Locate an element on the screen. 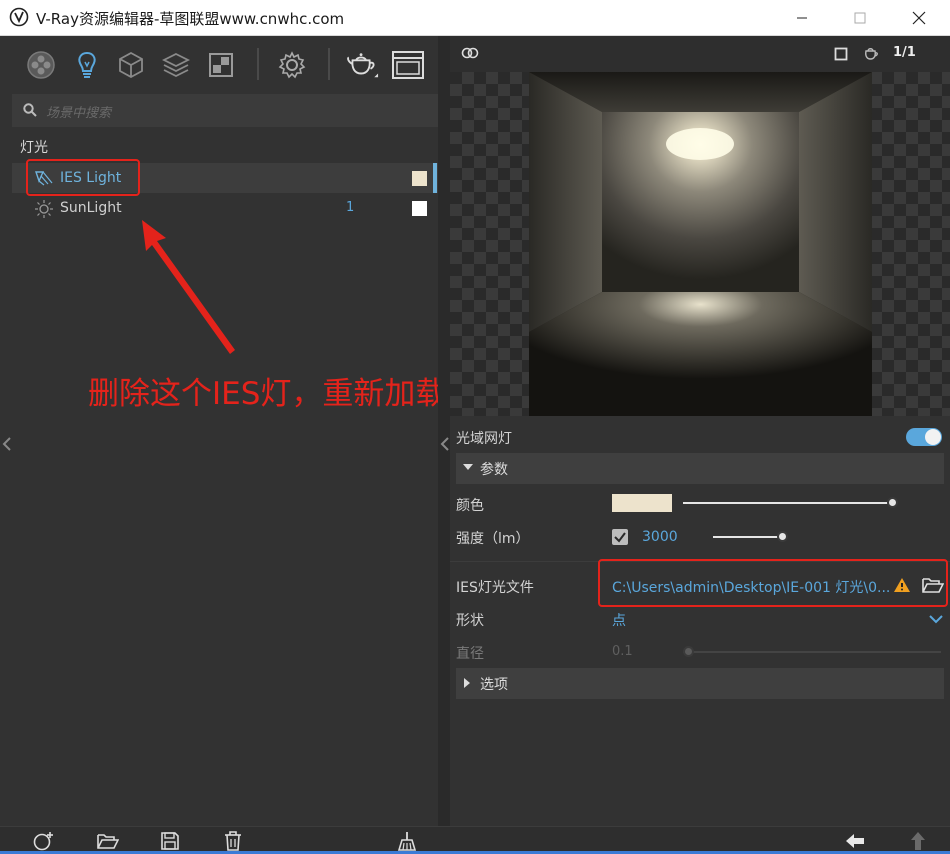  render-elements-icon is located at coordinates (221, 65).